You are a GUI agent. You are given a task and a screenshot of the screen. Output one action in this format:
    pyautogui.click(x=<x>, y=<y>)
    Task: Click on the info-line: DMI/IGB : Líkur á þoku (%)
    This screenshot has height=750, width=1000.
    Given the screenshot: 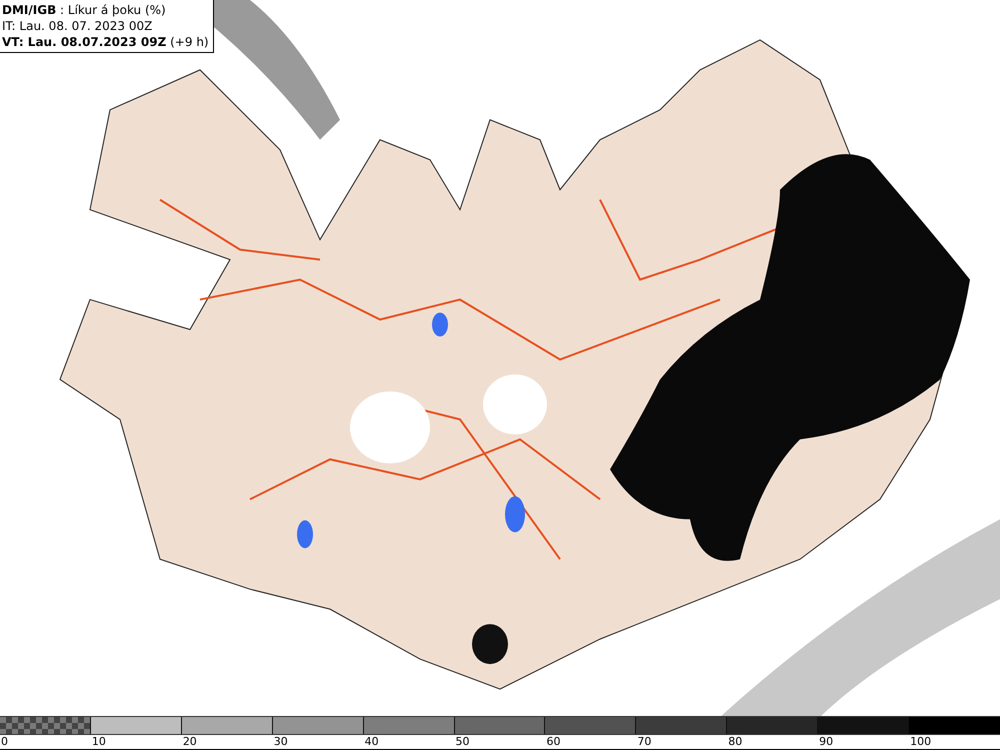 What is the action you would take?
    pyautogui.click(x=84, y=10)
    